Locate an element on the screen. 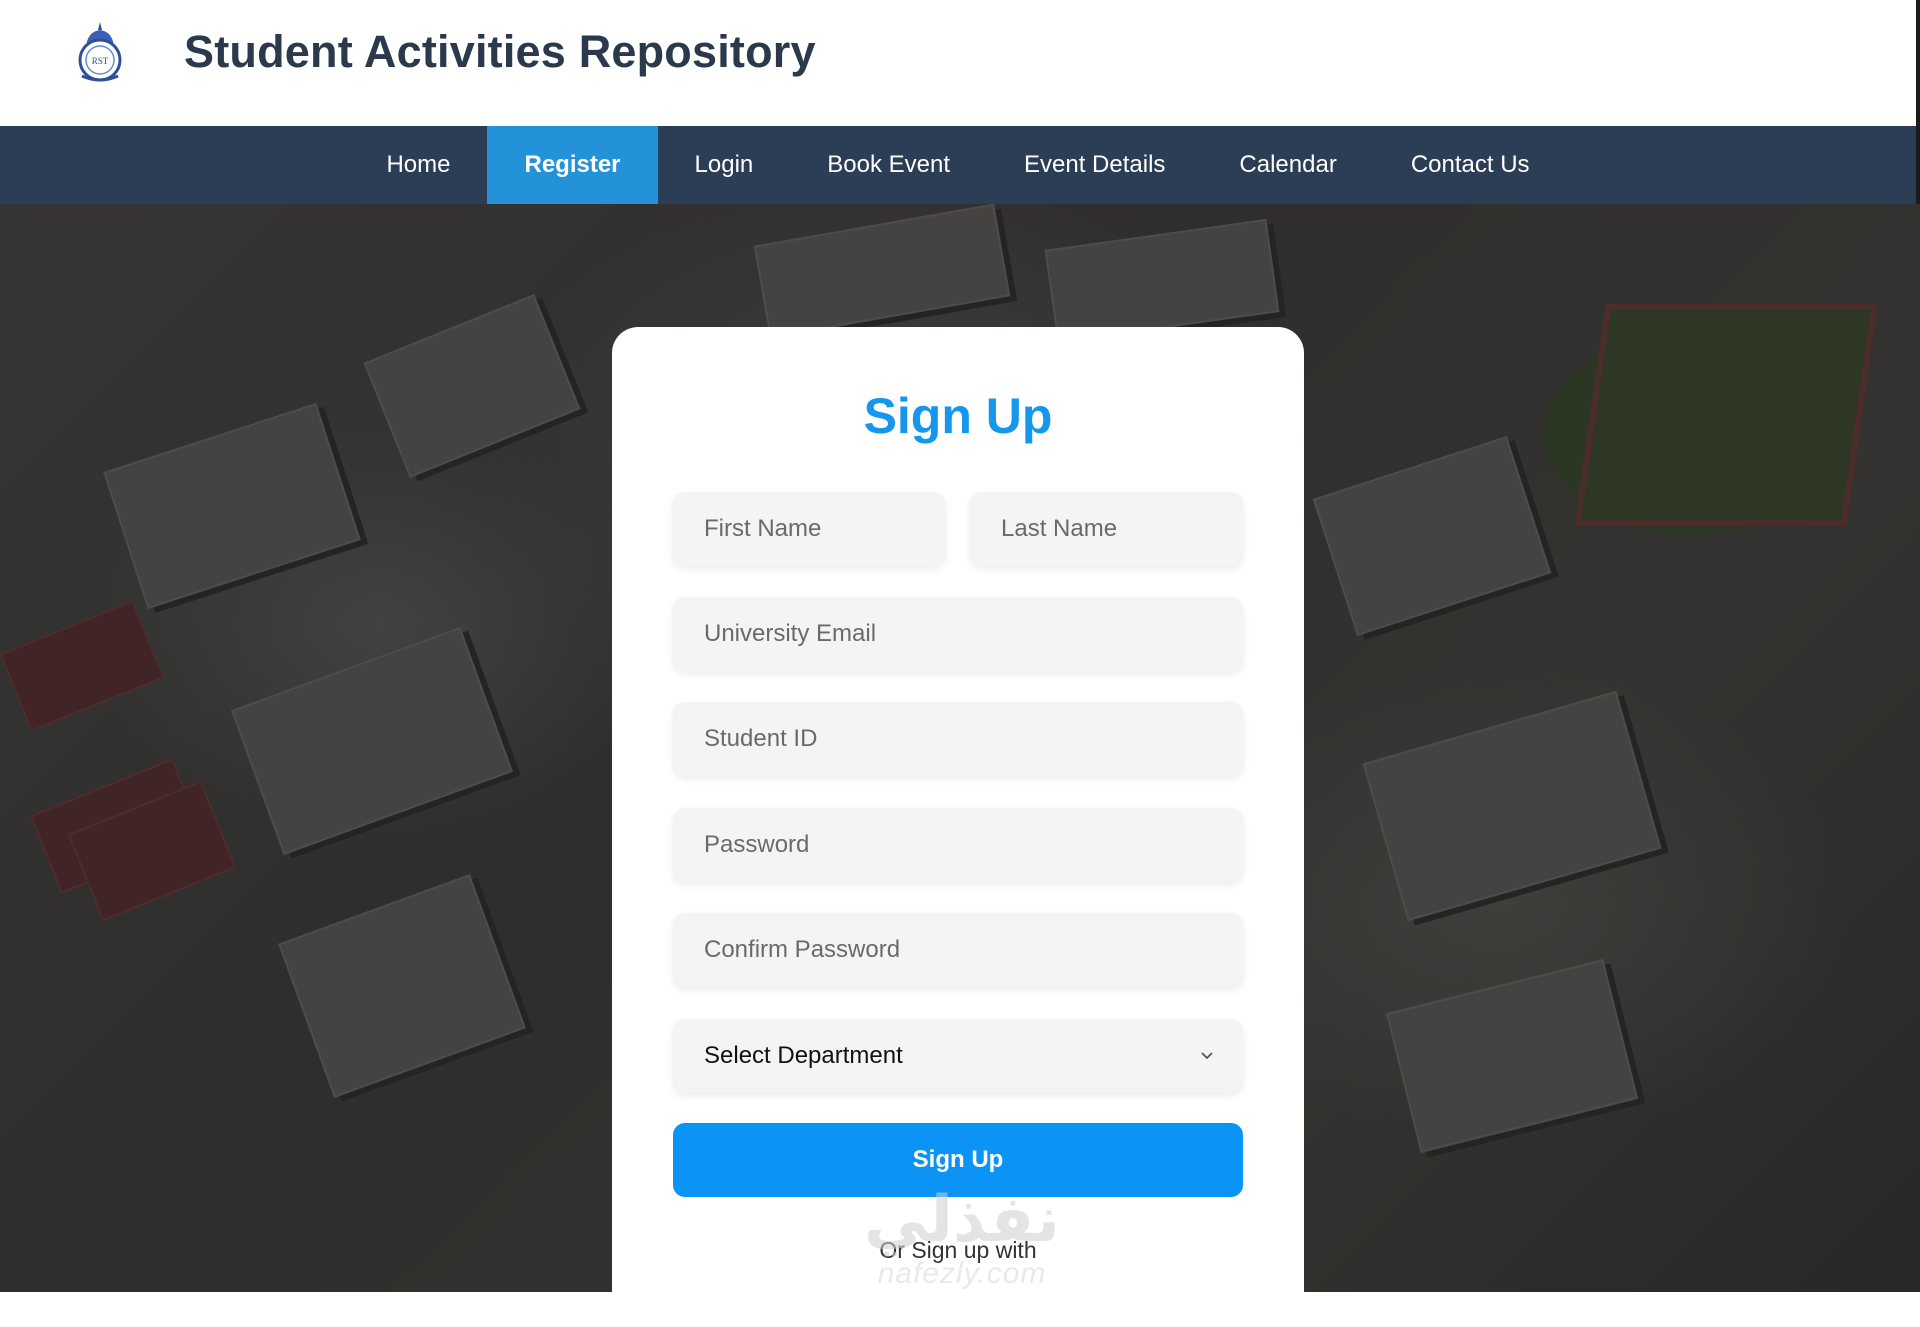  watermark-text: nafezly.com is located at coordinates (962, 1273).